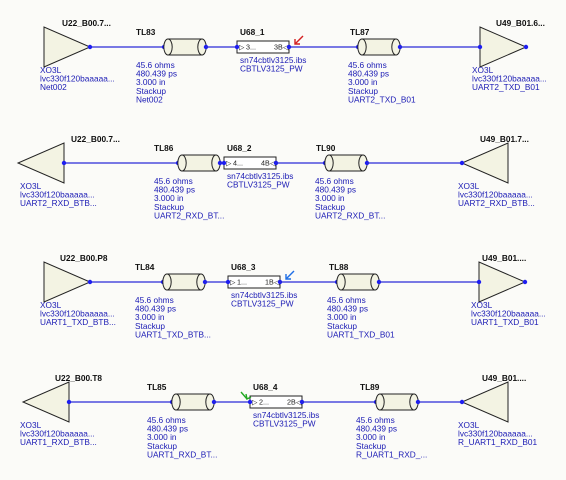 Image resolution: width=566 pixels, height=480 pixels. Describe the element at coordinates (269, 282) in the screenshot. I see `pin-out-label: 1B` at that location.